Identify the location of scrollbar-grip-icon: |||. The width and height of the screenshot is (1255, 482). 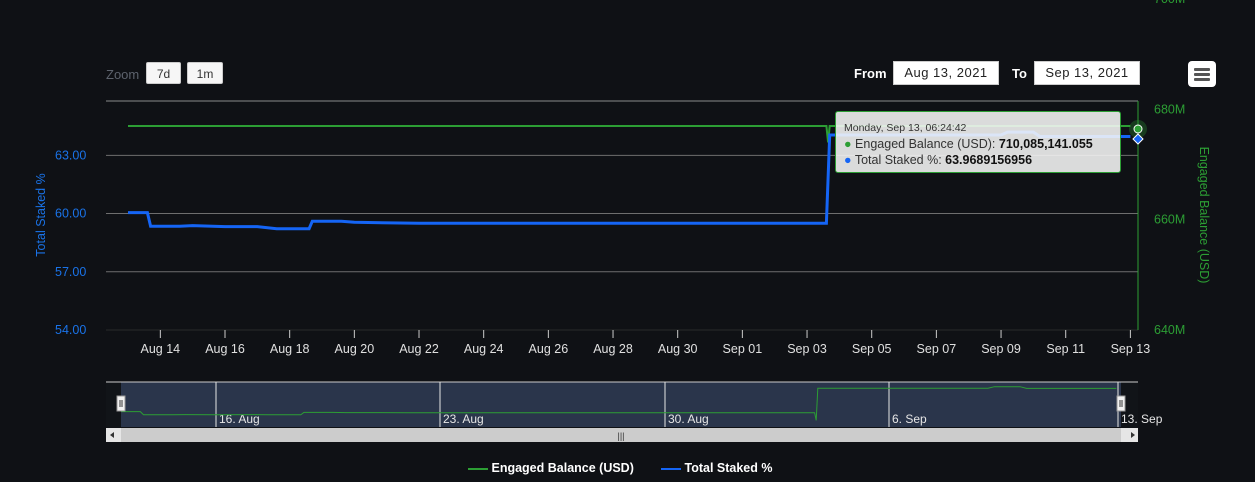
(620, 436).